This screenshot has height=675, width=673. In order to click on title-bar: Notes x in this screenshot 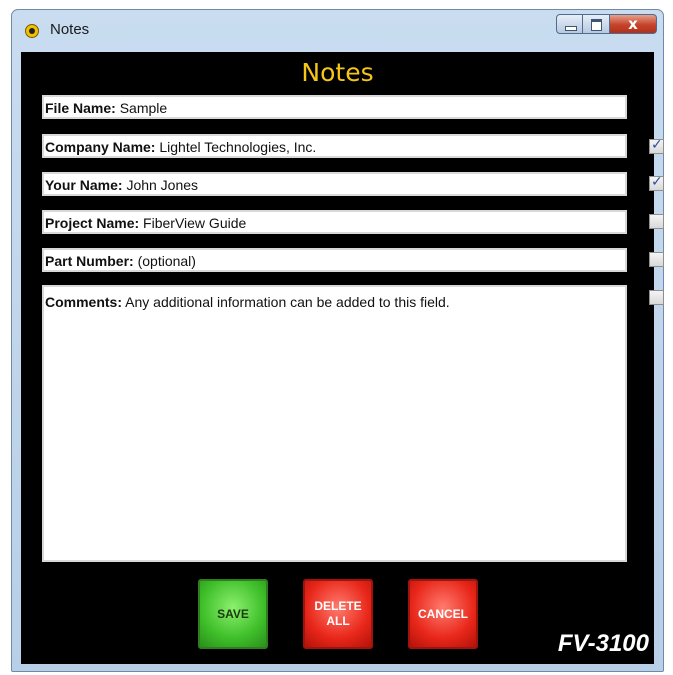, I will do `click(337, 29)`.